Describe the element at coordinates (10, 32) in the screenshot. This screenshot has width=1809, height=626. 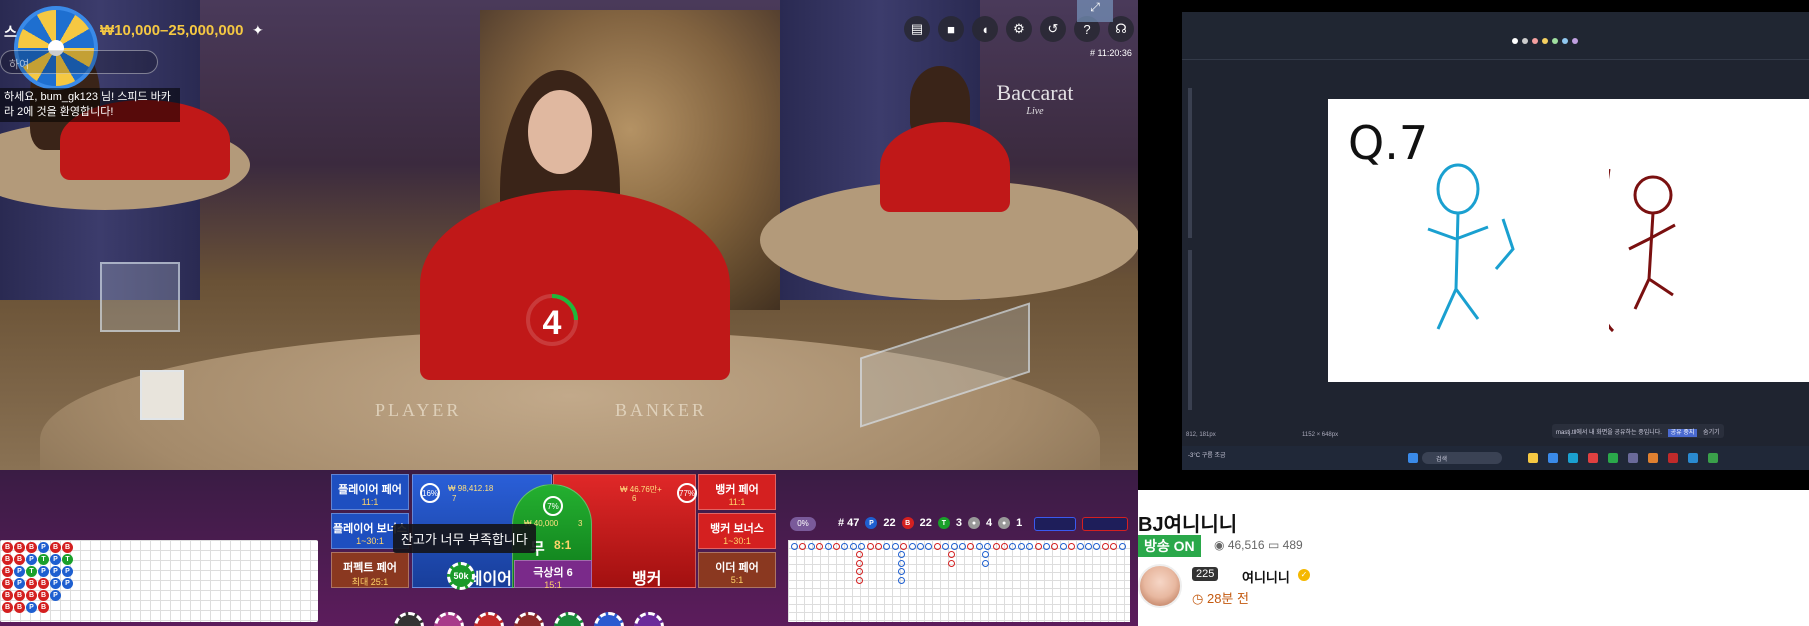
I see `table-title: 스` at that location.